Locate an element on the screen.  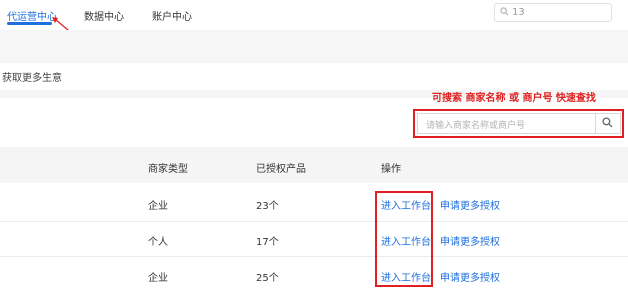
row-2-count: 17个 is located at coordinates (267, 242).